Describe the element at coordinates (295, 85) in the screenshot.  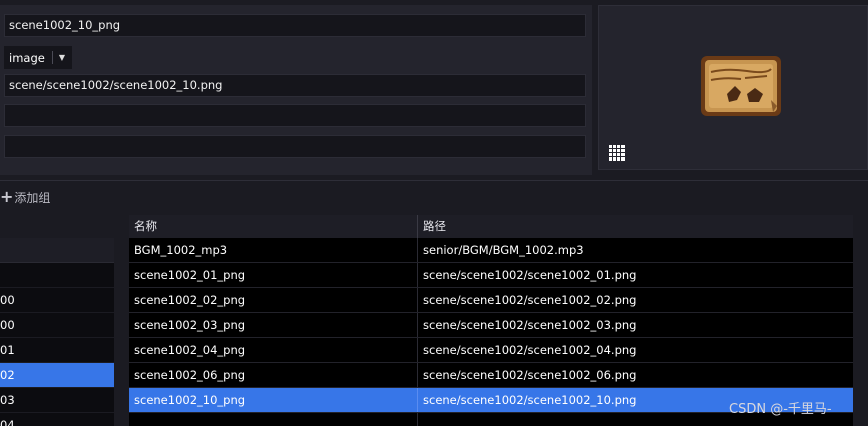
I see `path-field: scene/scene1002/scene1002_10.png` at that location.